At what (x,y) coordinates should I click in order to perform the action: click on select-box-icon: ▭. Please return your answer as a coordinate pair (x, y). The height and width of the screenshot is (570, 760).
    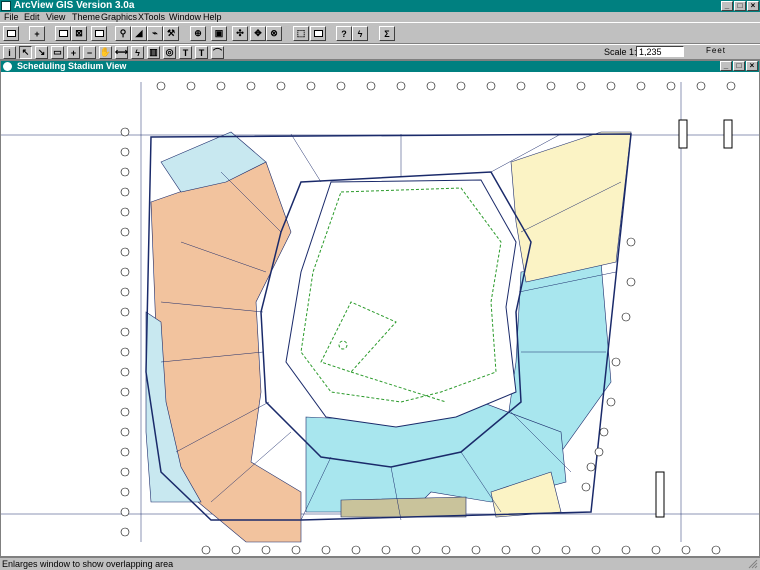
    Looking at the image, I should click on (57, 52).